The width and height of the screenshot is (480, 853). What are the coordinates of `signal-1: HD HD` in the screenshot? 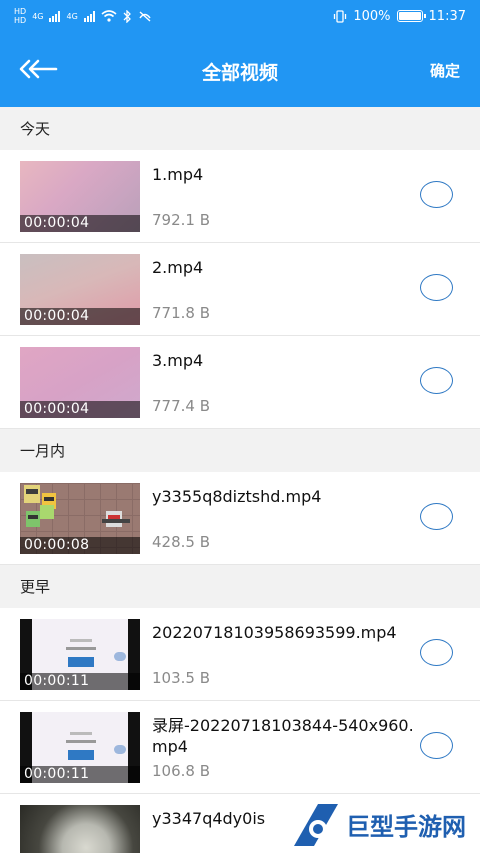 It's located at (20, 16).